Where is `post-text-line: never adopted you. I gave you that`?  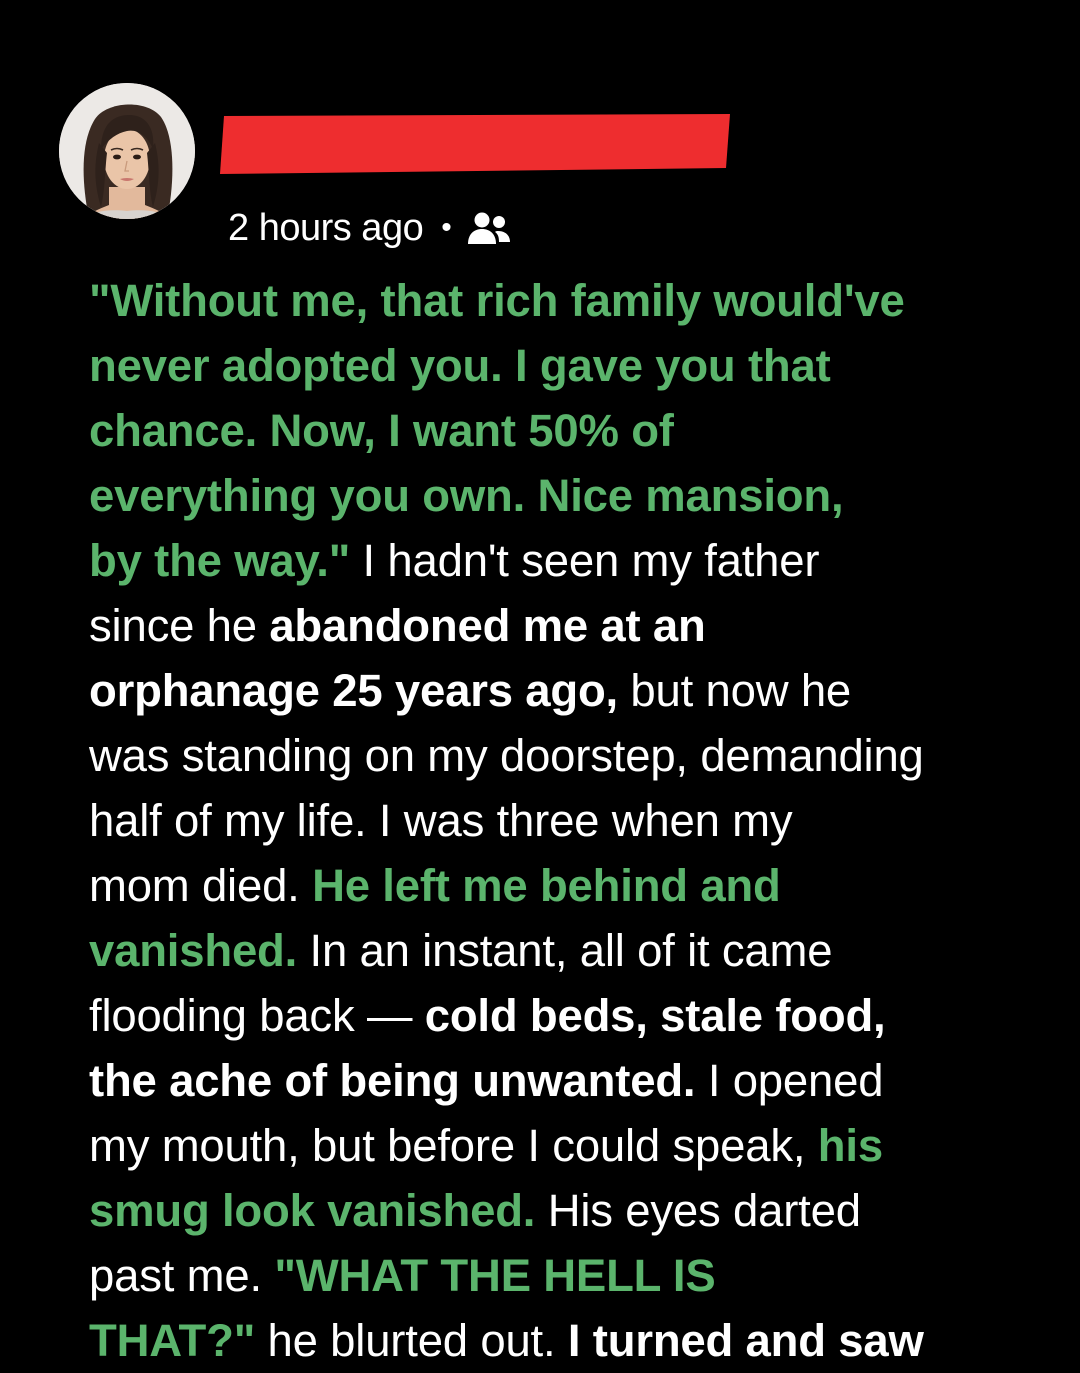
post-text-line: never adopted you. I gave you that is located at coordinates (569, 365).